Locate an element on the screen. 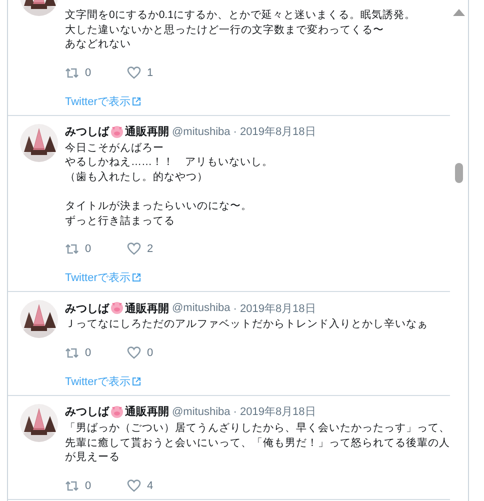 The height and width of the screenshot is (501, 484). tweet-text-line: が見えーる is located at coordinates (93, 457).